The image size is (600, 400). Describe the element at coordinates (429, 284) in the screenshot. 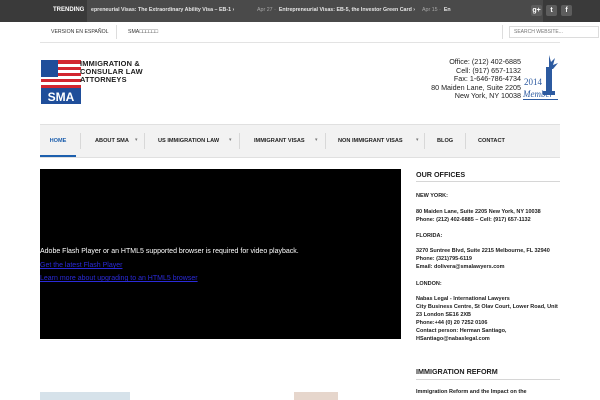

I see `office-label: LONDON:` at that location.